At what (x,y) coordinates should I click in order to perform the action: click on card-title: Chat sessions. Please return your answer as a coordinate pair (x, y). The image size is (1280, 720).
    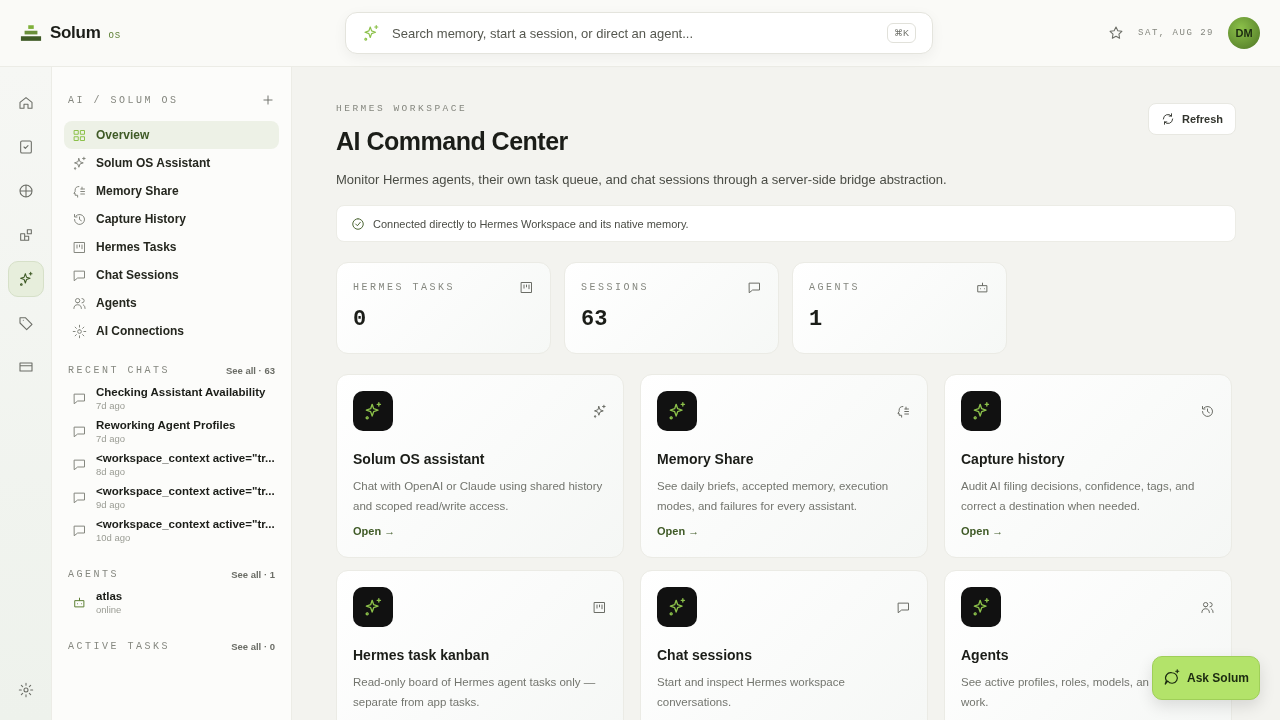
    Looking at the image, I should click on (705, 655).